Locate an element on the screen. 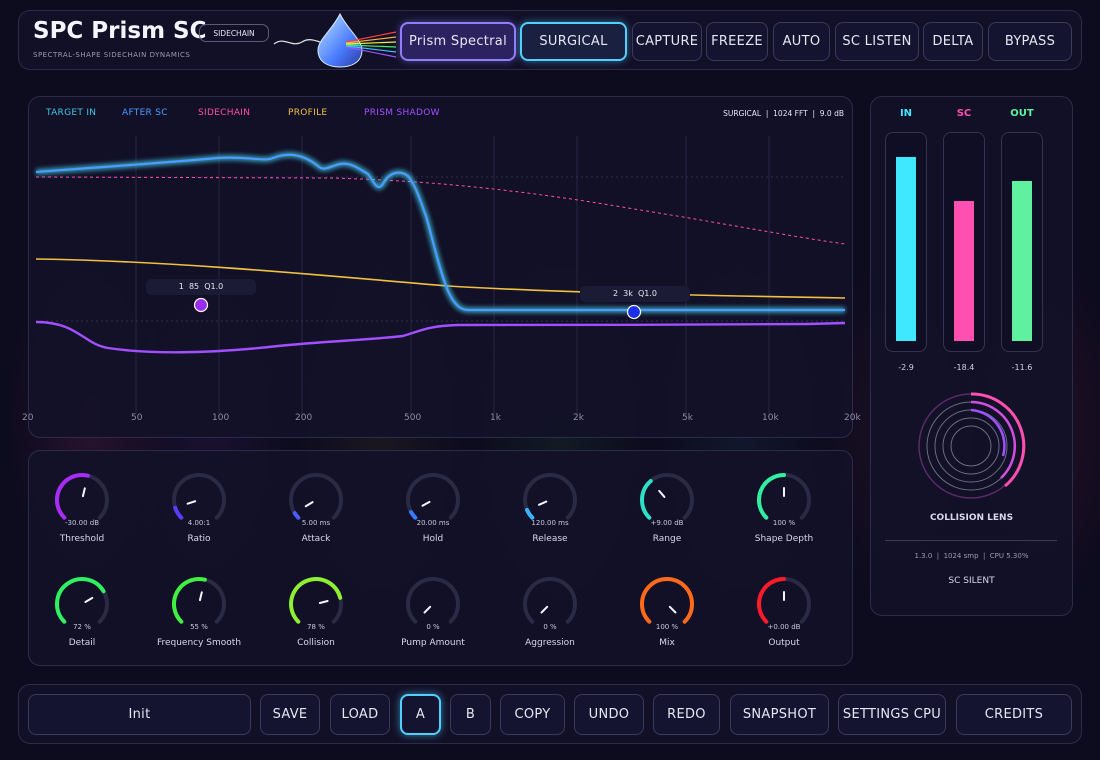 This screenshot has width=1100, height=760. knob-threshold: -30.00 dB Threshold is located at coordinates (82, 508).